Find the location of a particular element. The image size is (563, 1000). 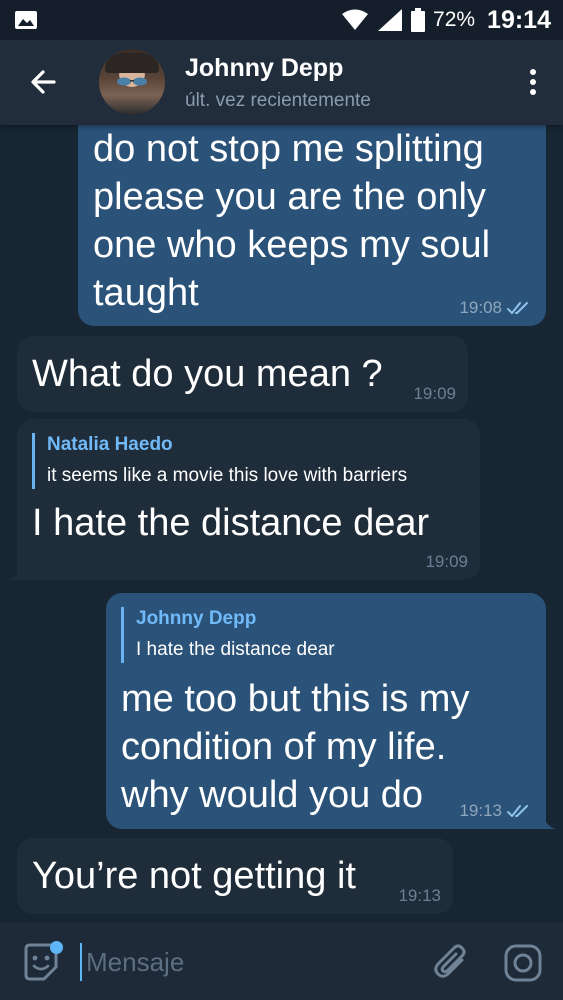

reply-text: I hate the distance dear is located at coordinates (235, 649).